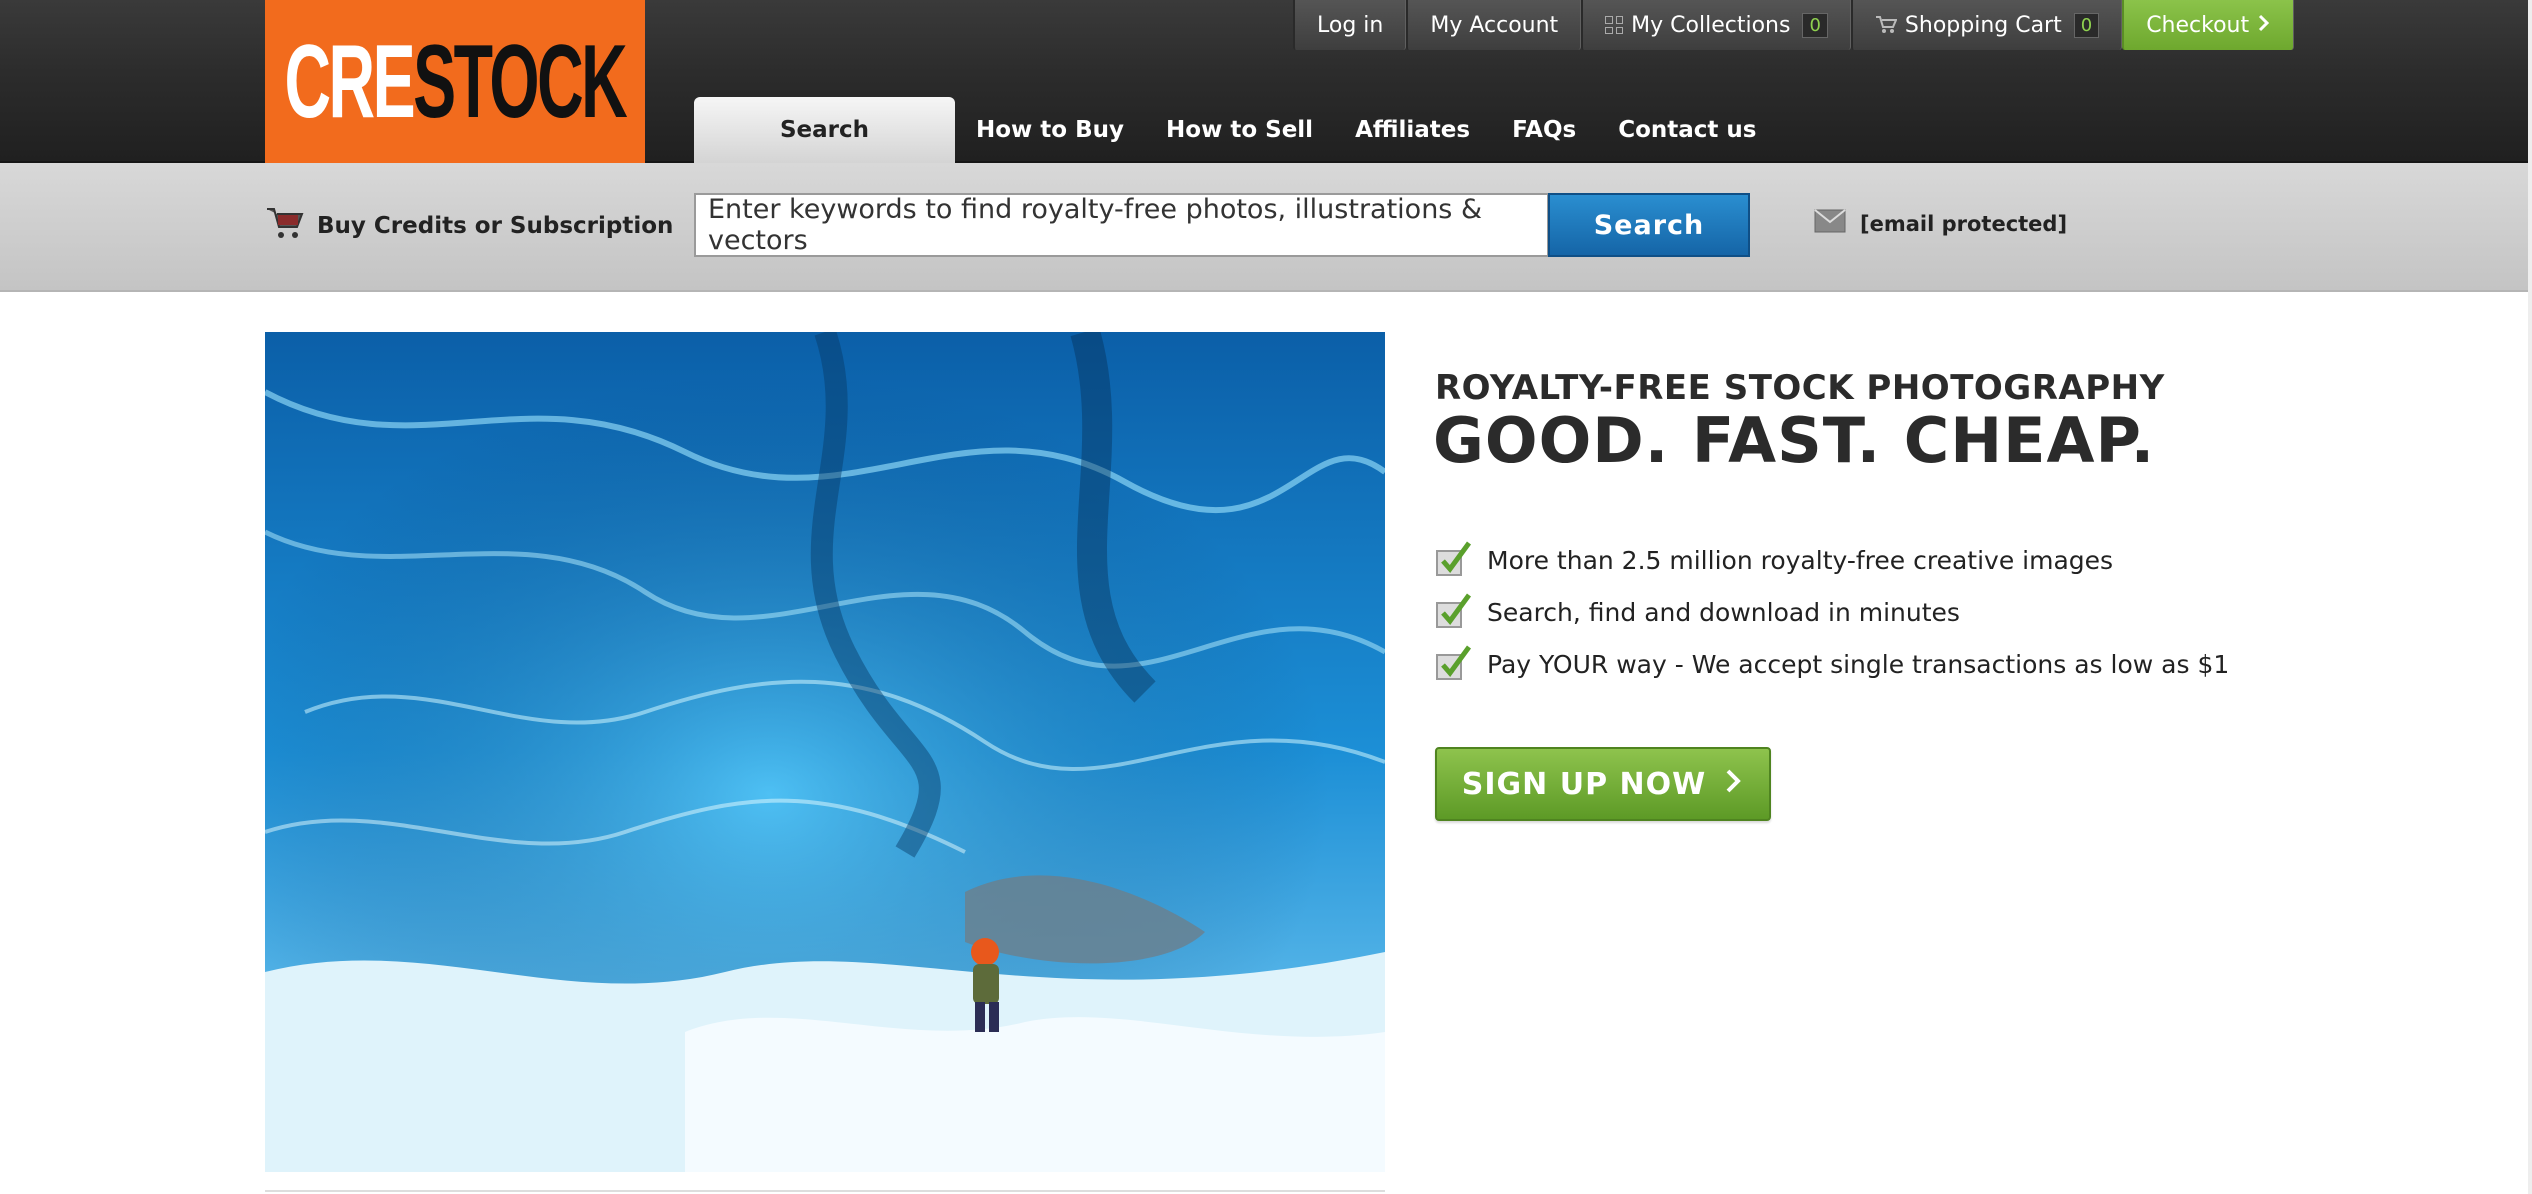  I want to click on my-collections-link: My Collections 0, so click(1716, 25).